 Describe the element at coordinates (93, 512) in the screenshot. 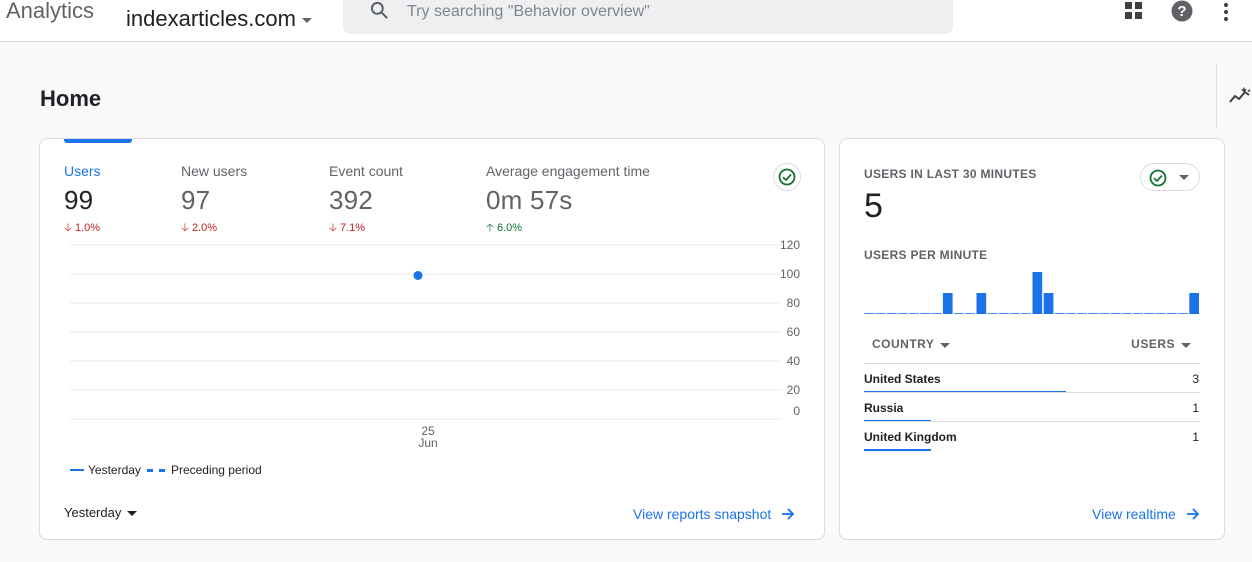

I see `date-range-label: Yesterday` at that location.